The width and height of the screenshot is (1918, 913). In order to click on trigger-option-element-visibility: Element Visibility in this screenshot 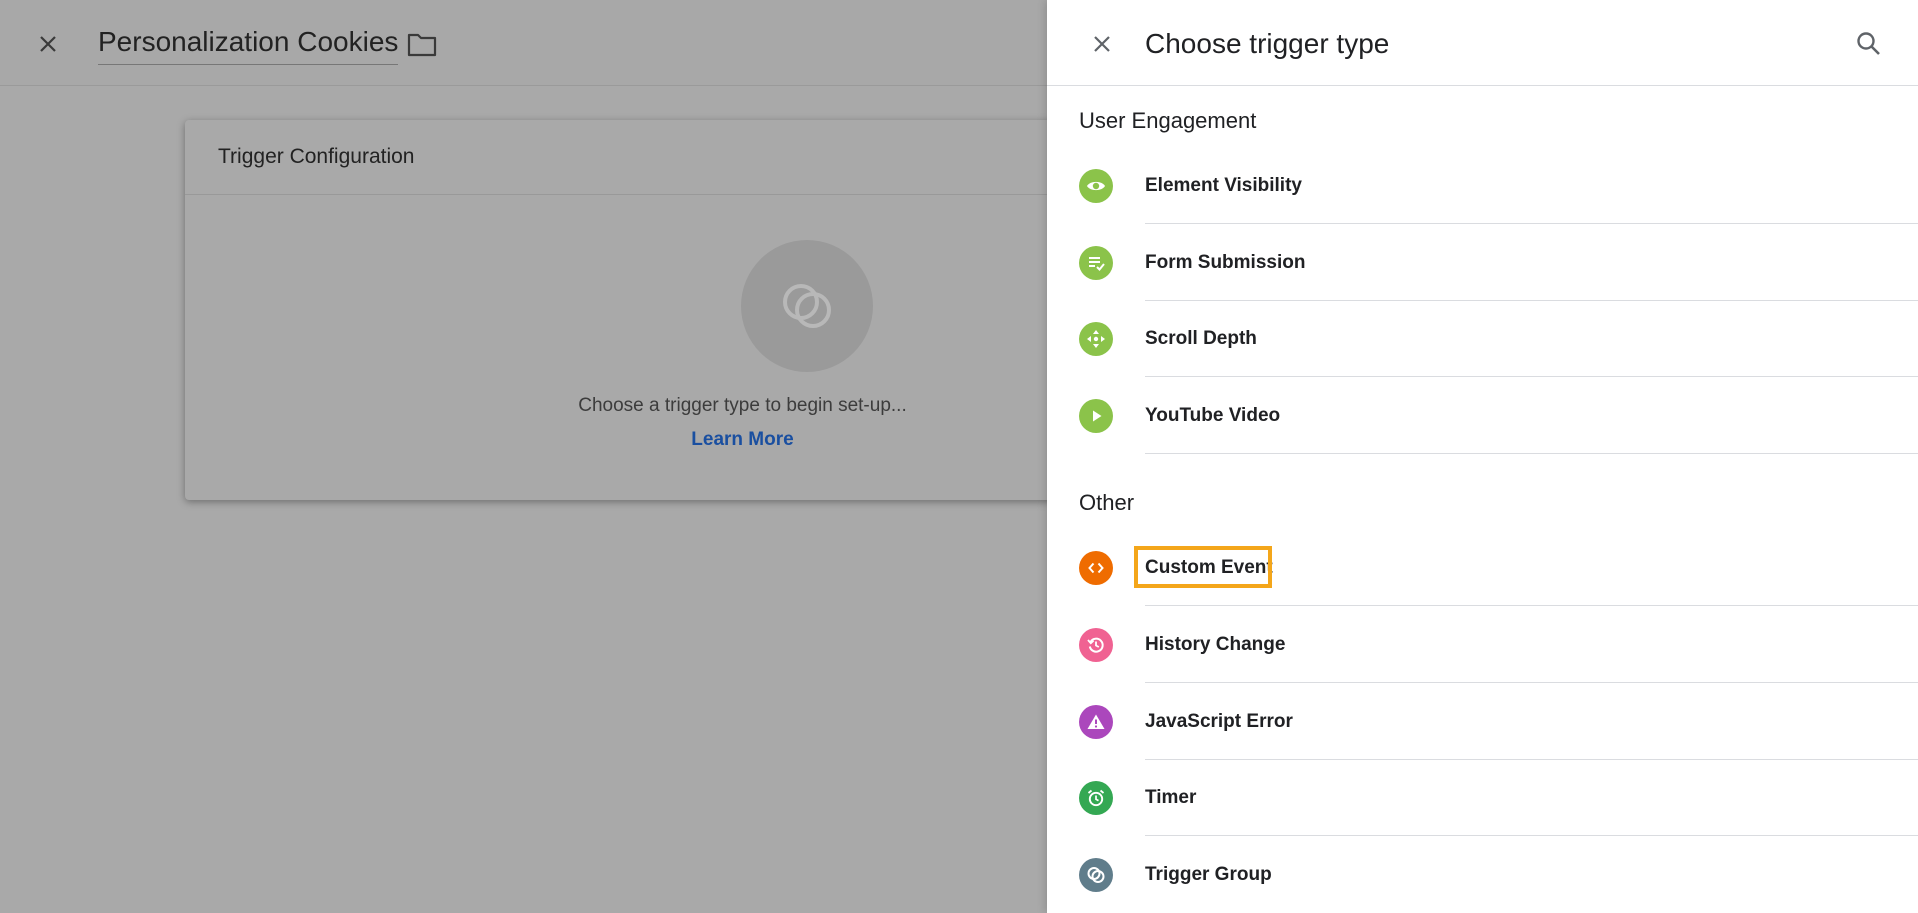, I will do `click(1482, 186)`.